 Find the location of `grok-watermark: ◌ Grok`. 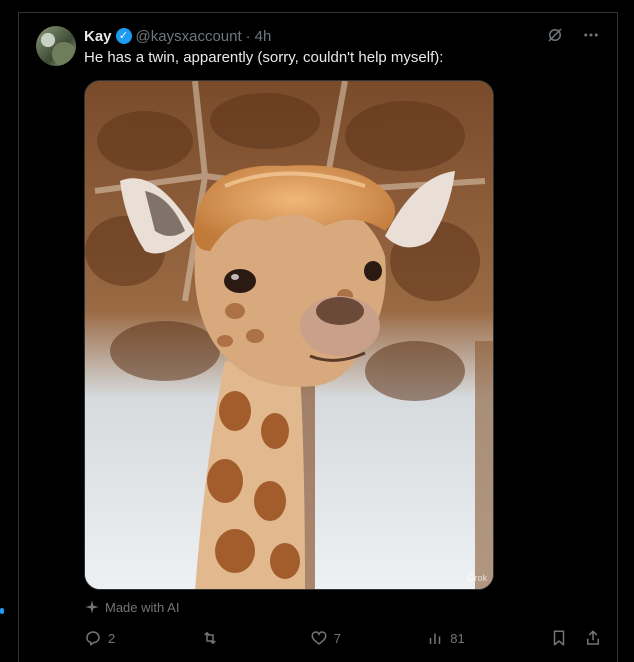

grok-watermark: ◌ Grok is located at coordinates (473, 578).